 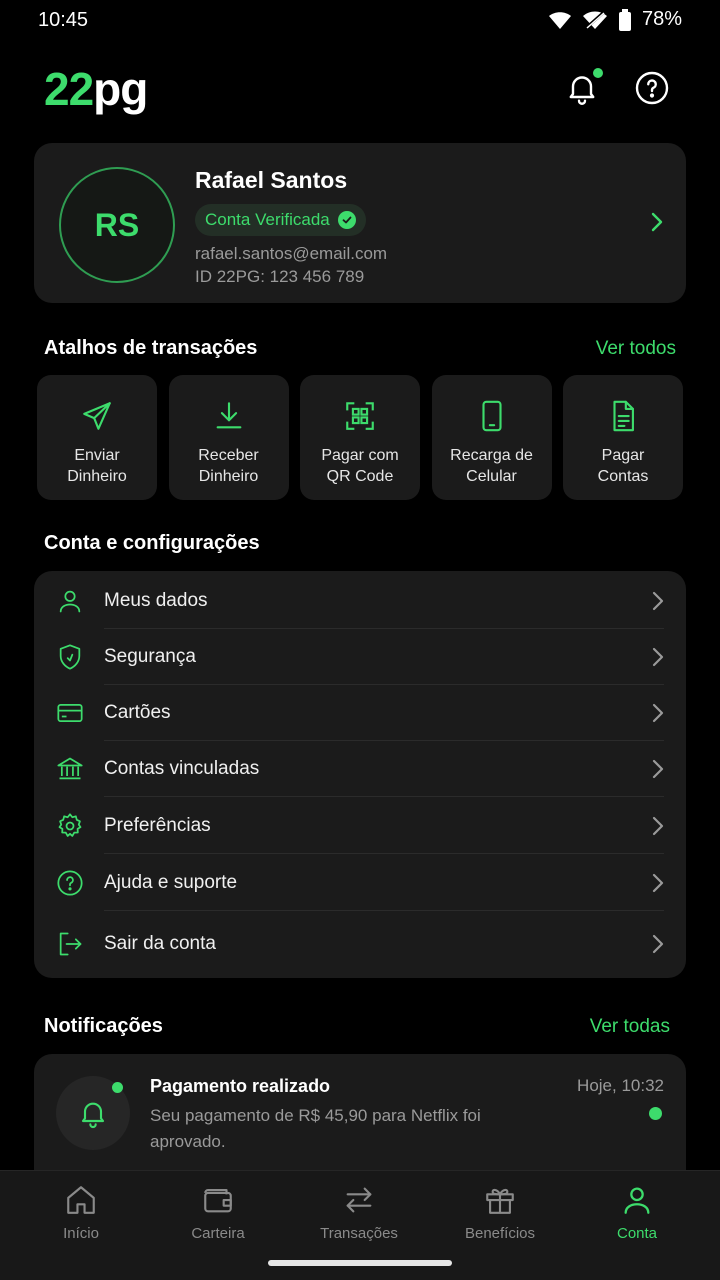 I want to click on verified-badge: Conta Verificada, so click(x=280, y=220).